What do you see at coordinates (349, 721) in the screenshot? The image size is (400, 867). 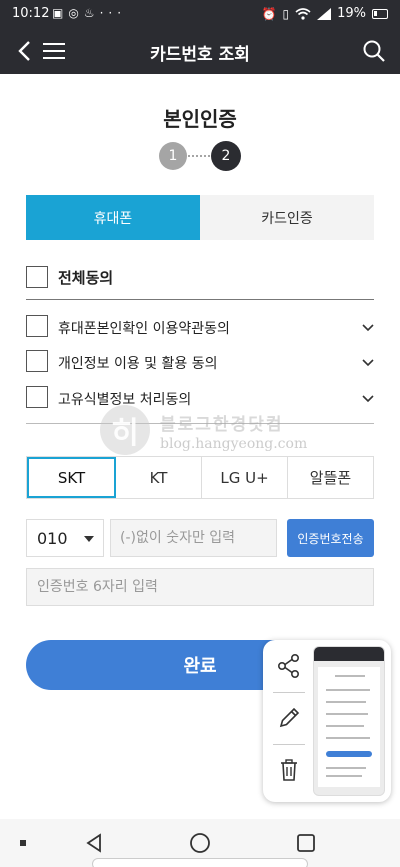 I see `screenshot-thumbnail` at bounding box center [349, 721].